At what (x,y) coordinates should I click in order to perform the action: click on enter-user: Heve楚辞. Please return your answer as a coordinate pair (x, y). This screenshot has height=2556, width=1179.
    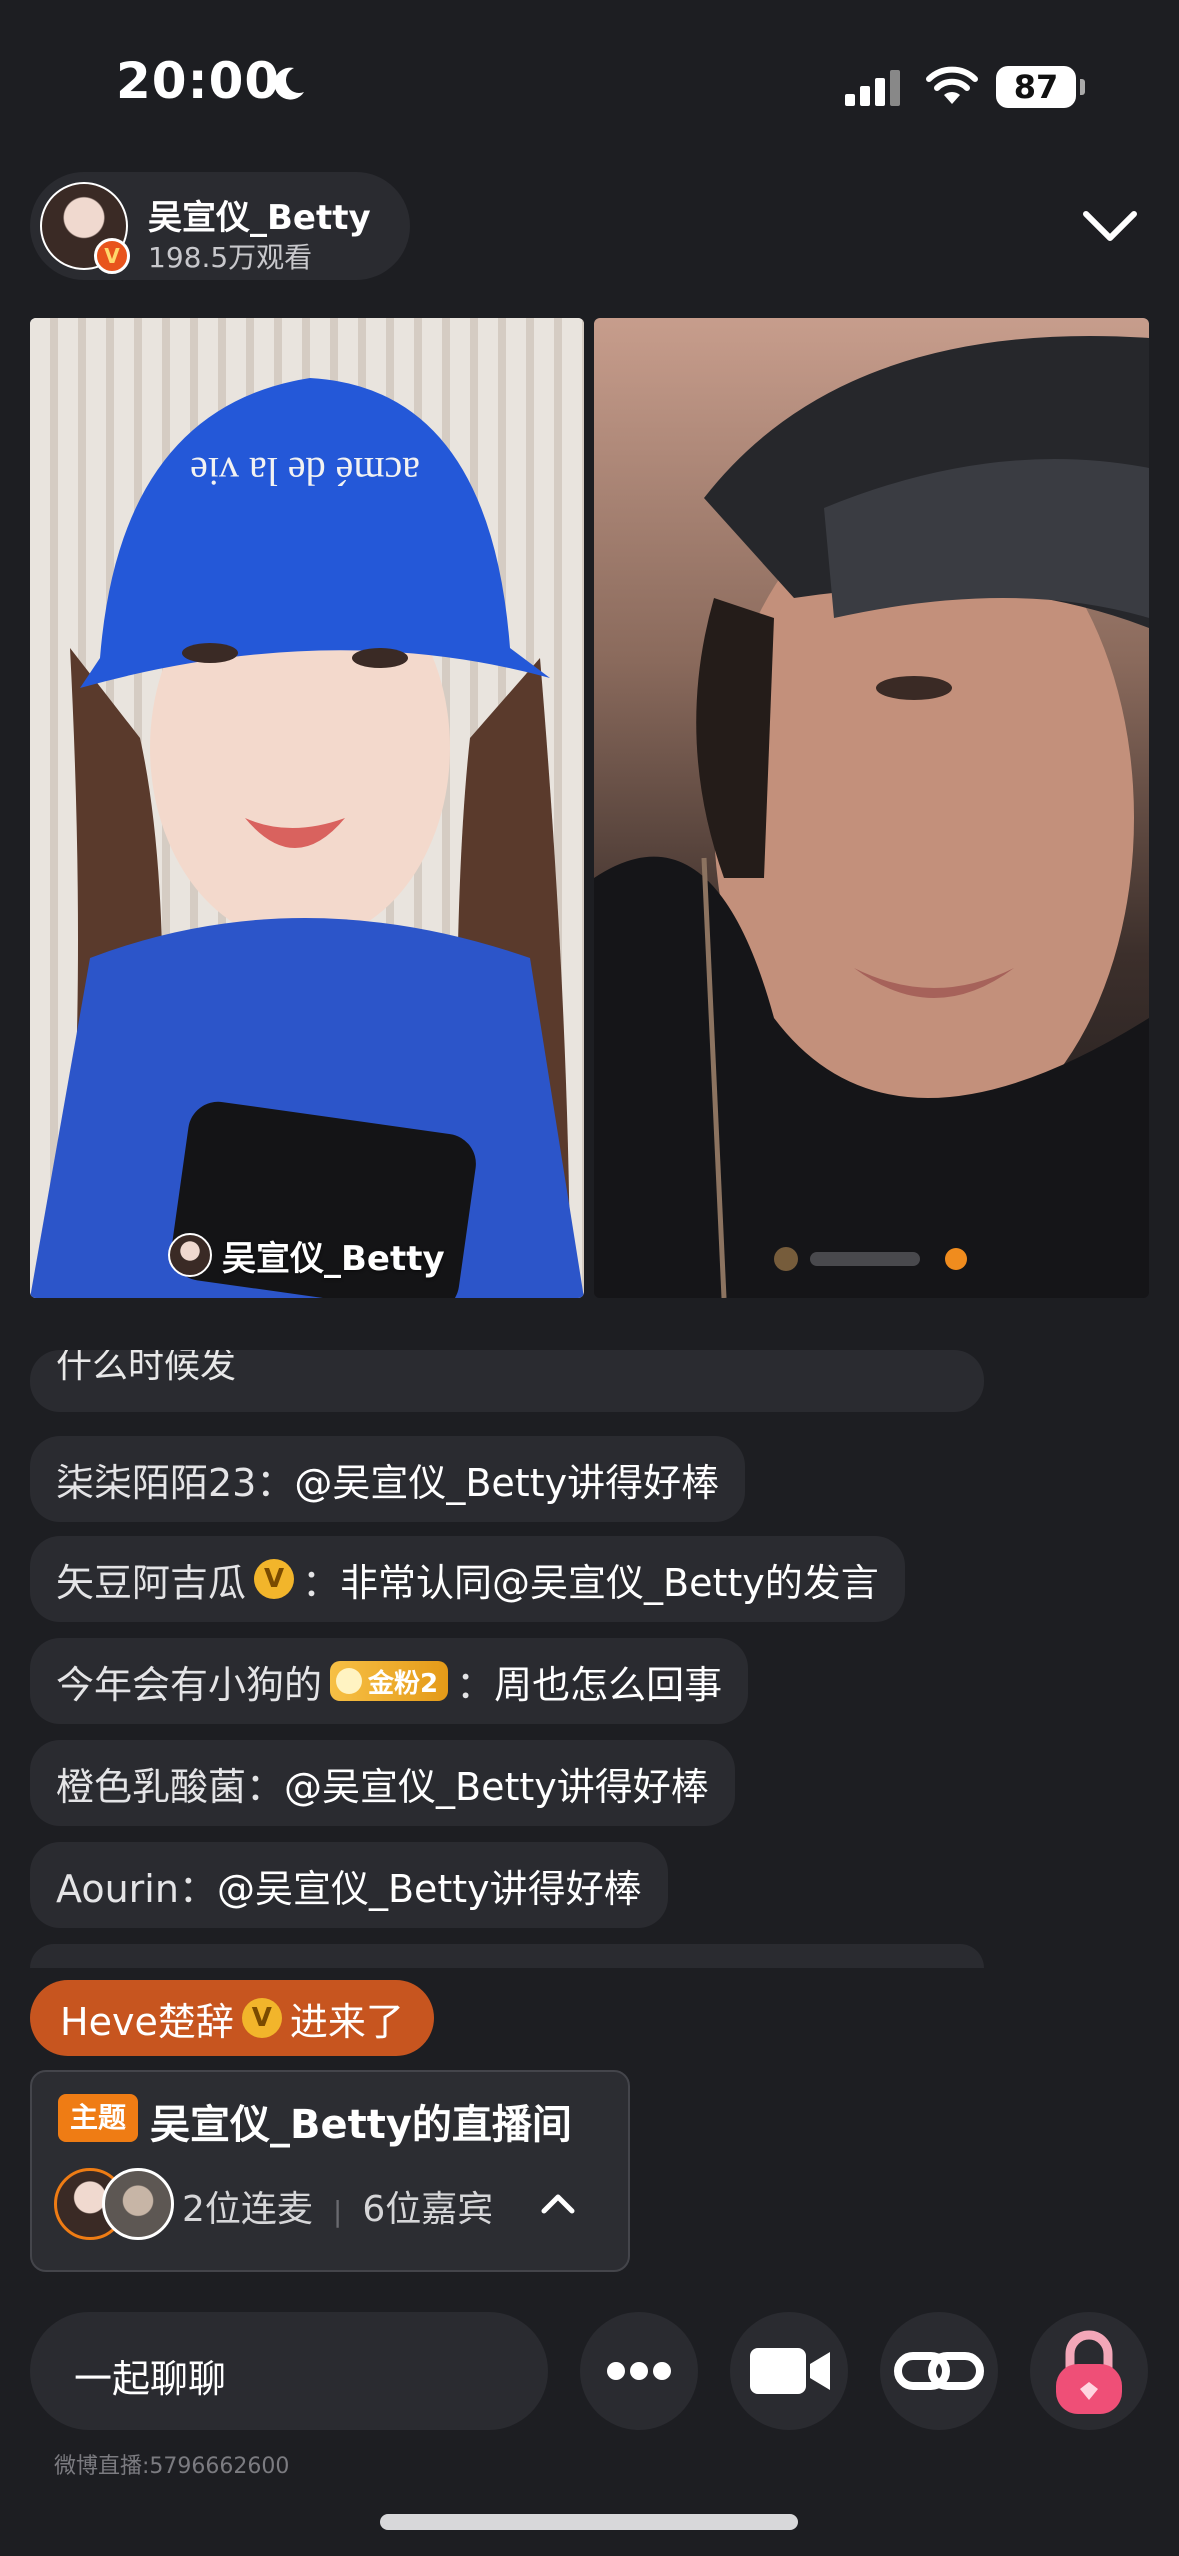
    Looking at the image, I should click on (147, 2021).